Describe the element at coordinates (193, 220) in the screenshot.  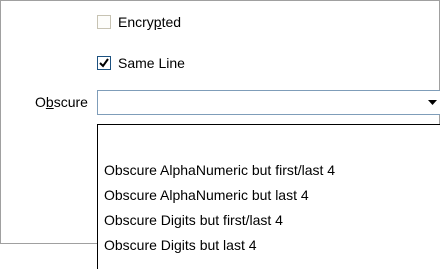
I see `dropdown-option: Obscure Digits but first/last 4` at that location.